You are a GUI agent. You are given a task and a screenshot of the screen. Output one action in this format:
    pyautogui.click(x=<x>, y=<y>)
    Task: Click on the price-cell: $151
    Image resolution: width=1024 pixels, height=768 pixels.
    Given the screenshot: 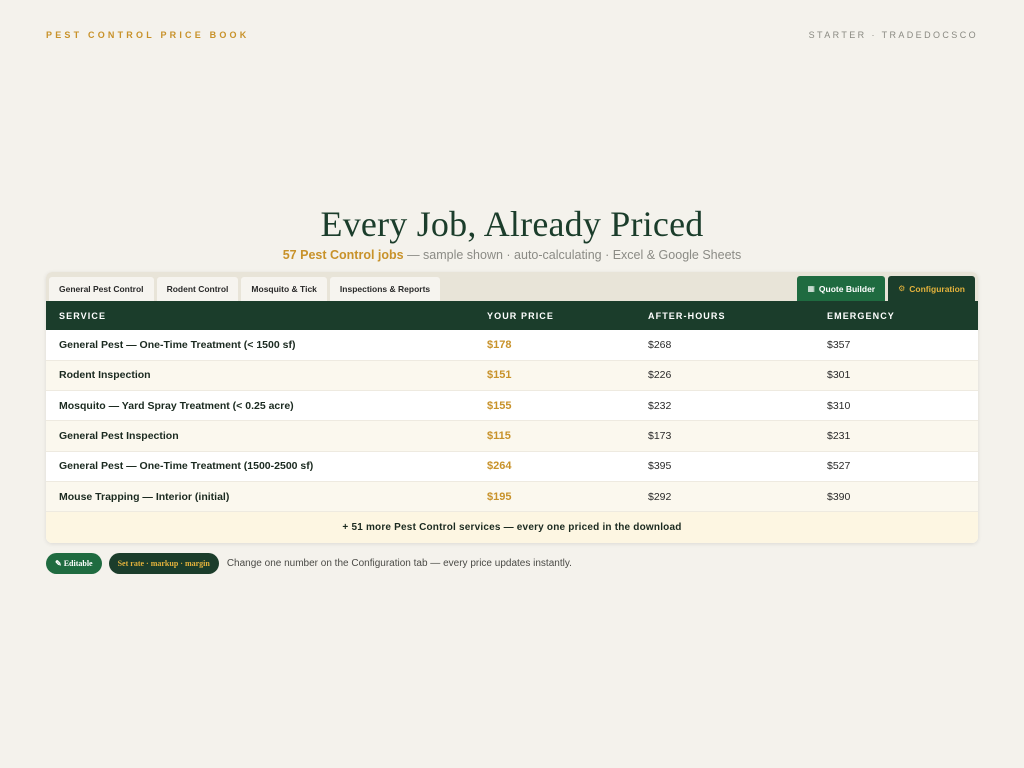 What is the action you would take?
    pyautogui.click(x=499, y=375)
    